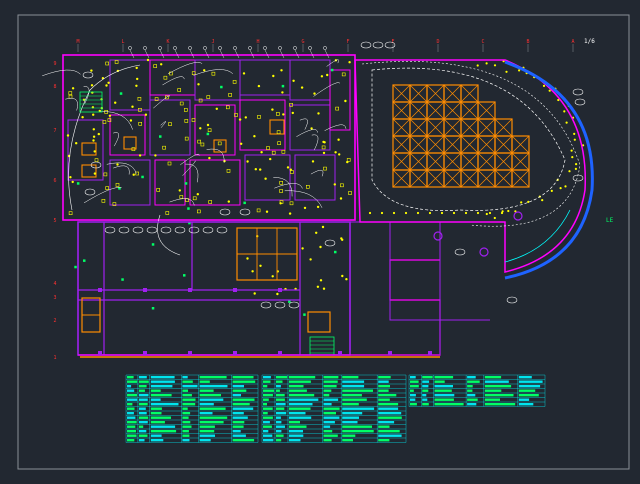 The width and height of the screenshot is (640, 484). What do you see at coordinates (54, 181) in the screenshot?
I see `grid-row-tag: 6` at bounding box center [54, 181].